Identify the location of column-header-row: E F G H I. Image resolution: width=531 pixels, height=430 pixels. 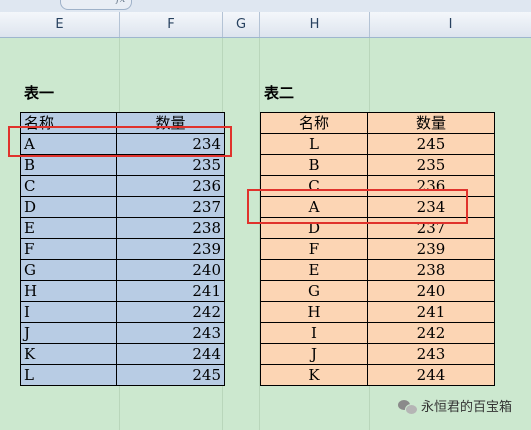
(265, 25).